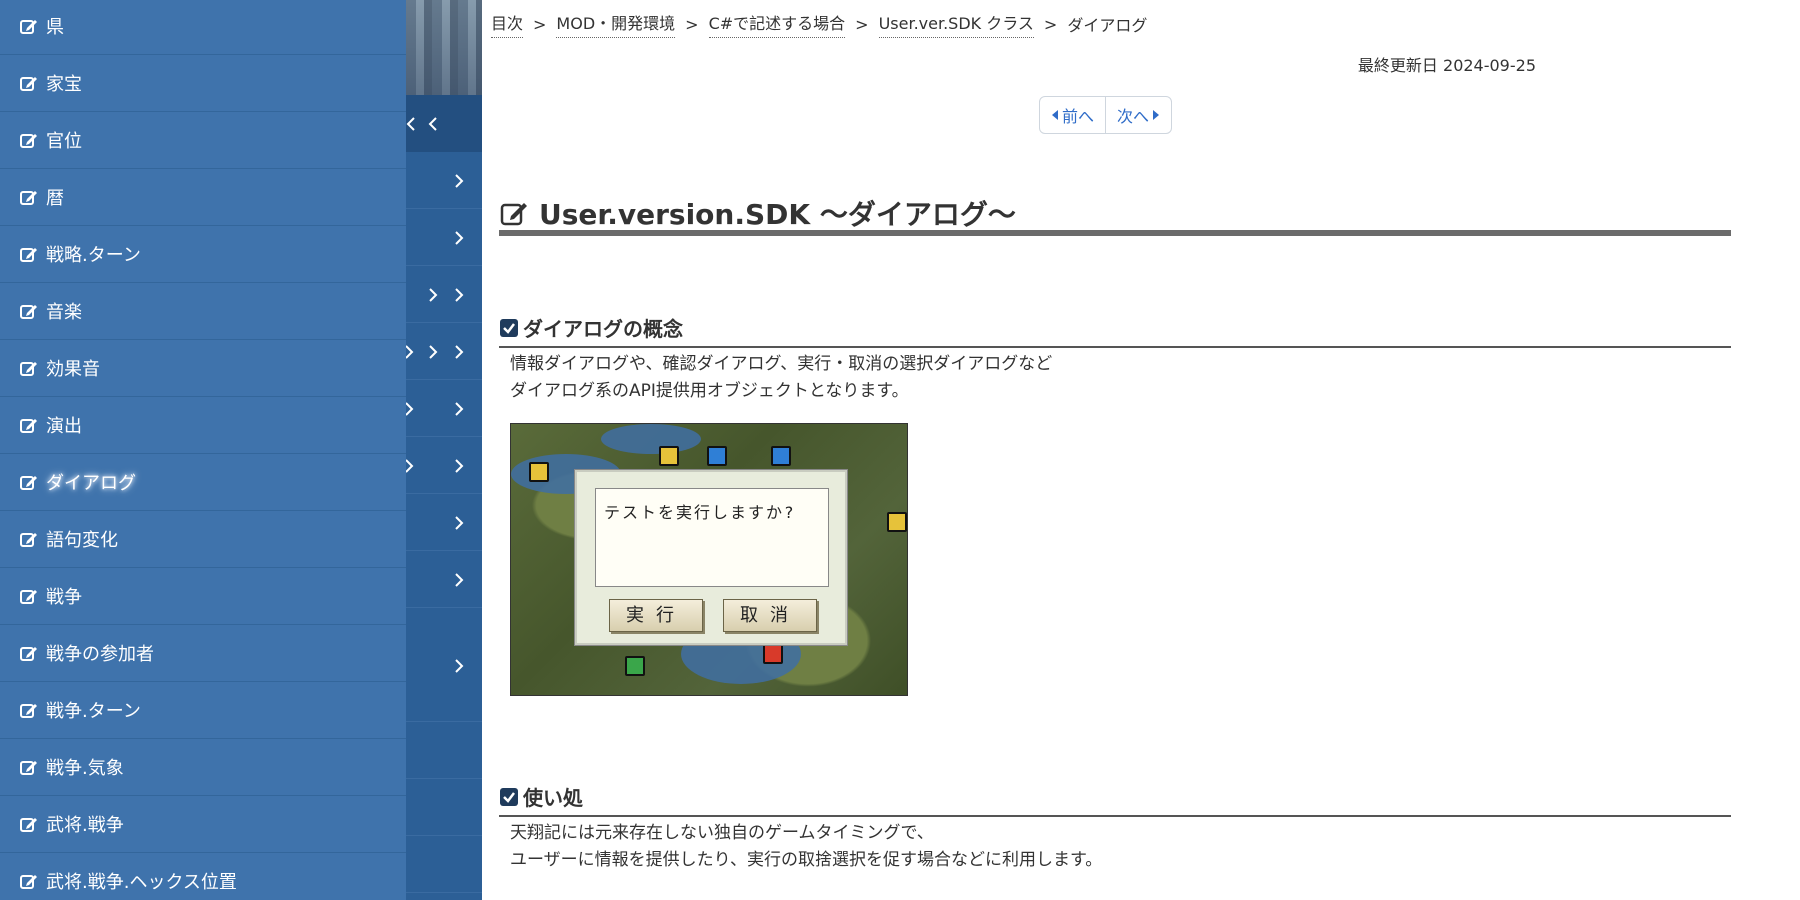 Image resolution: width=1800 pixels, height=900 pixels. I want to click on game-screenshot: テストを実行しますか? 実行 取消, so click(709, 559).